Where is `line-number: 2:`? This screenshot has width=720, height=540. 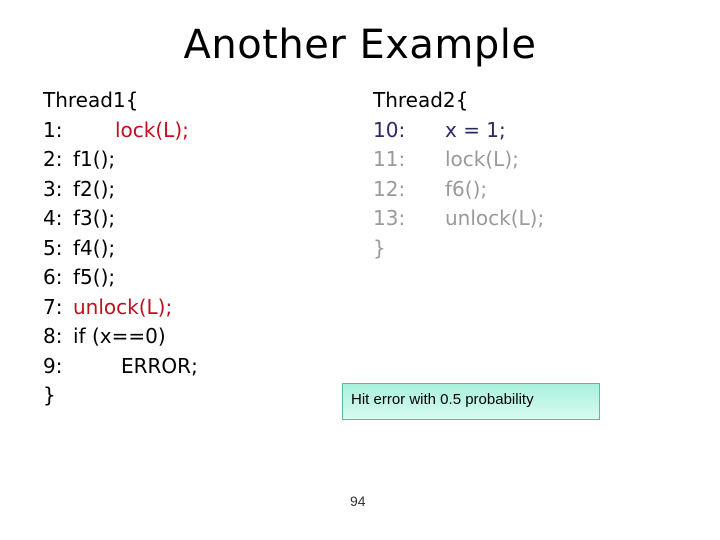 line-number: 2: is located at coordinates (53, 159).